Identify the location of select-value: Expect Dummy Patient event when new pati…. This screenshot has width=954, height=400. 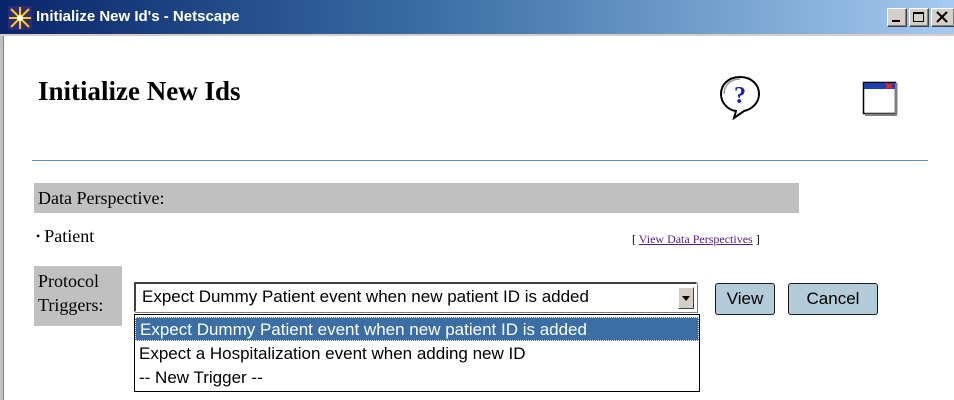
(365, 296).